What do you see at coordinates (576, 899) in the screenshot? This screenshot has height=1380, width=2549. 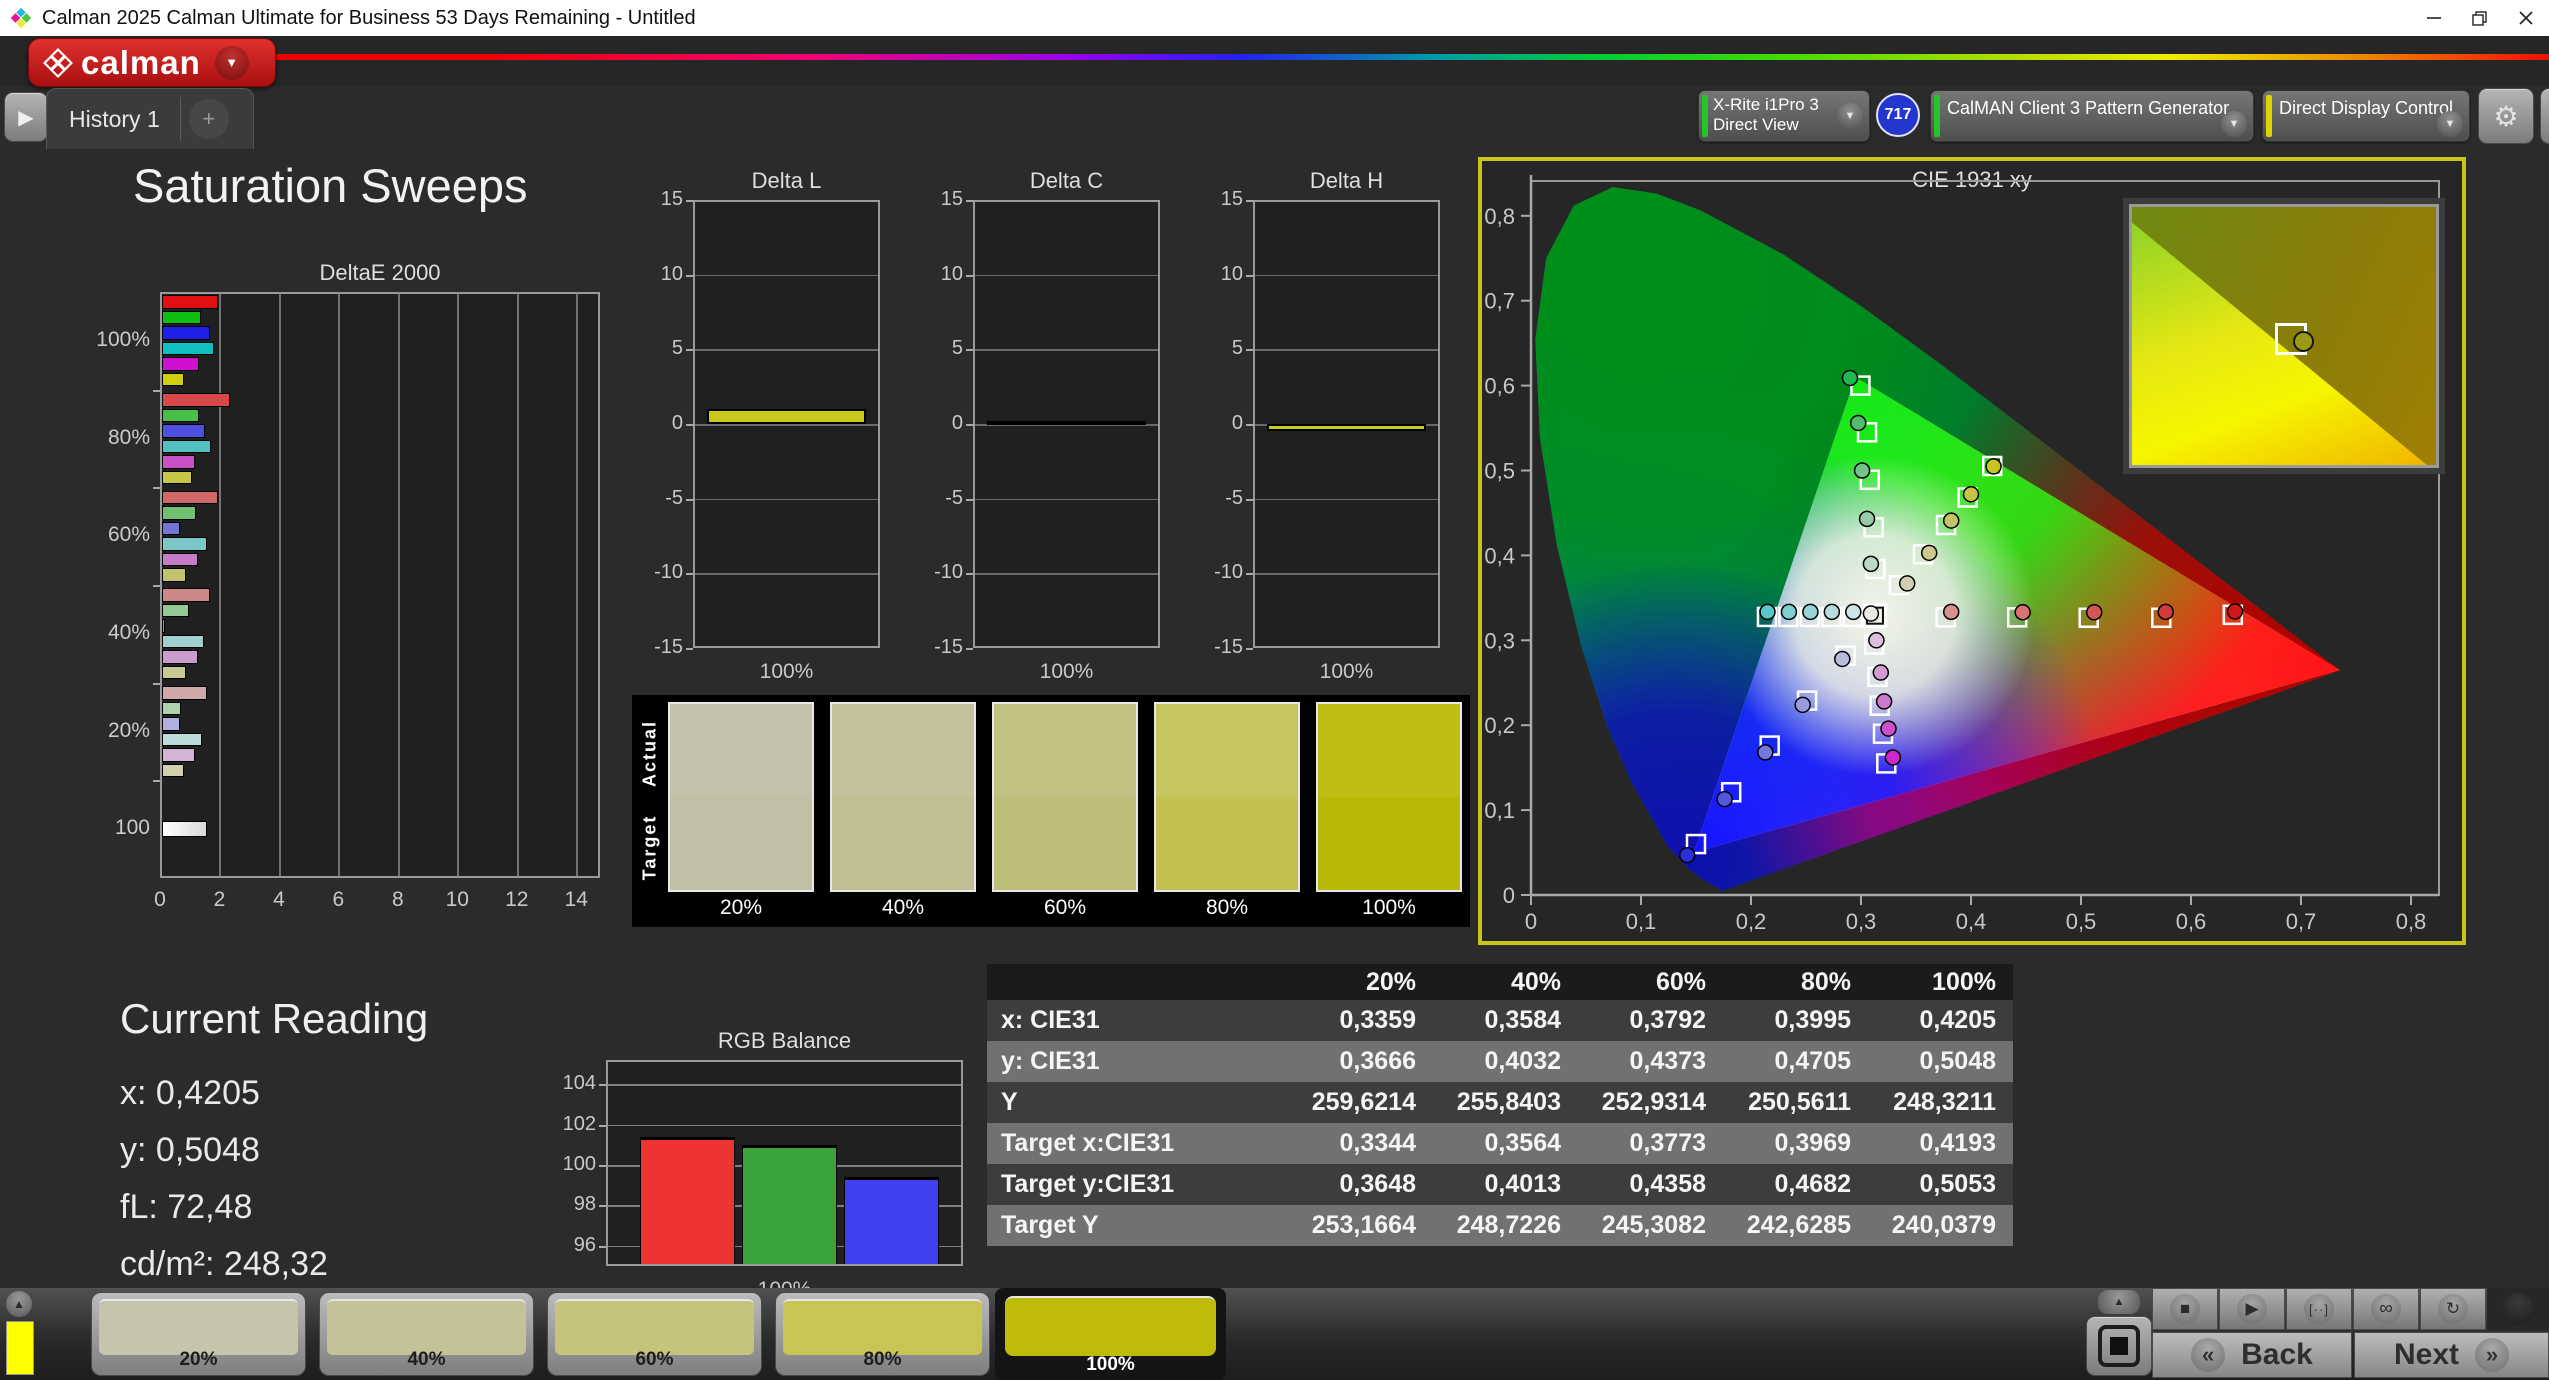 I see `deltae-x-tick-label: 14` at bounding box center [576, 899].